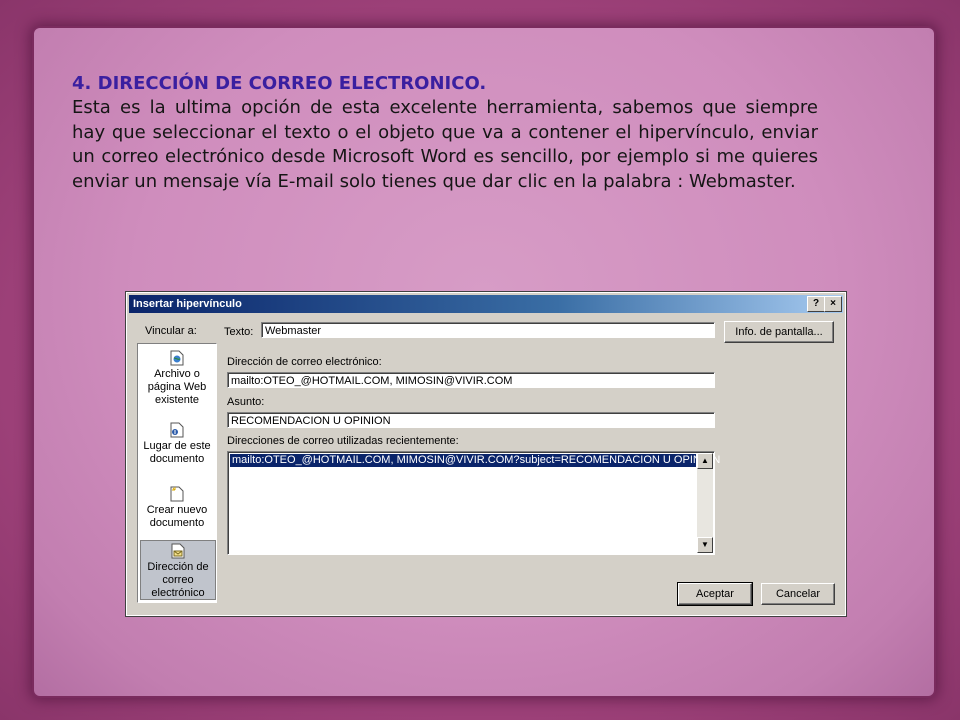 The width and height of the screenshot is (960, 720). Describe the element at coordinates (178, 551) in the screenshot. I see `email-address-icon` at that location.